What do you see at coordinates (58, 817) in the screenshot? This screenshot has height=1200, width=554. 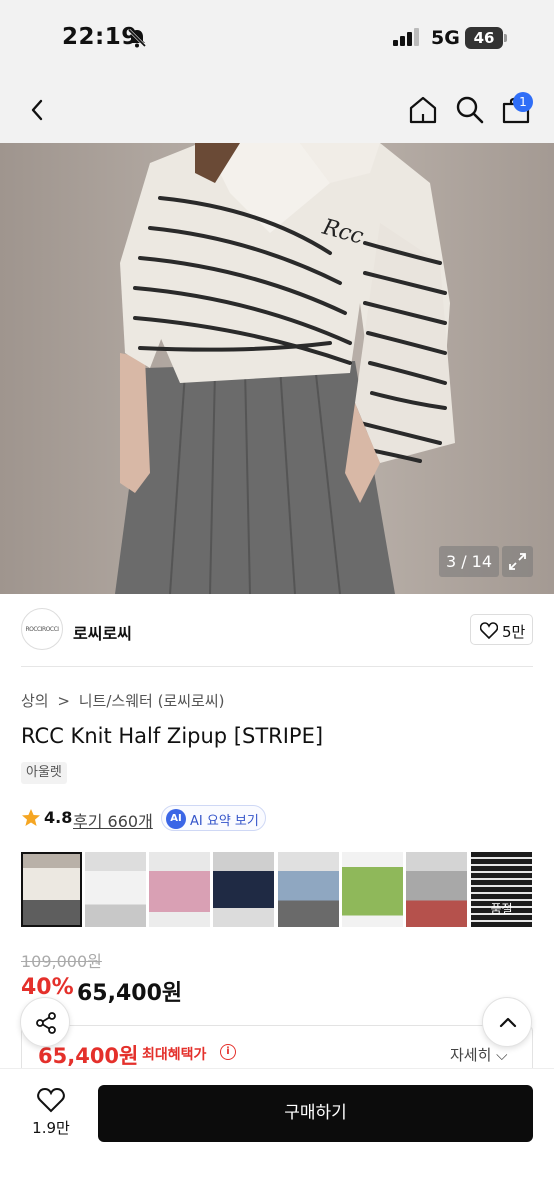 I see `rating-score: 4.8` at bounding box center [58, 817].